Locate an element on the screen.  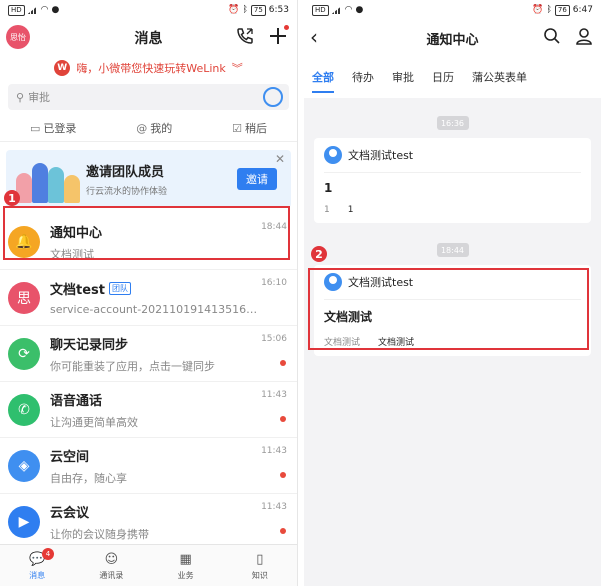
group-avatar-icon: 思 is located at coordinates (24, 297).